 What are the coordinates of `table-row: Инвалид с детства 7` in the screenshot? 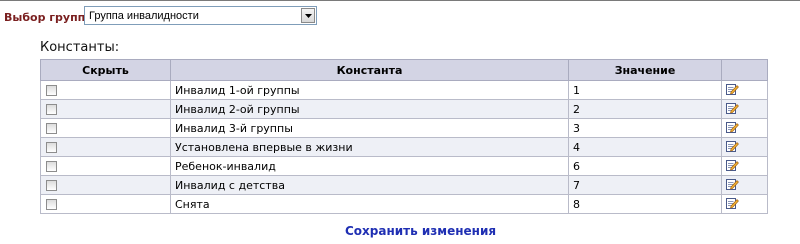 It's located at (404, 185).